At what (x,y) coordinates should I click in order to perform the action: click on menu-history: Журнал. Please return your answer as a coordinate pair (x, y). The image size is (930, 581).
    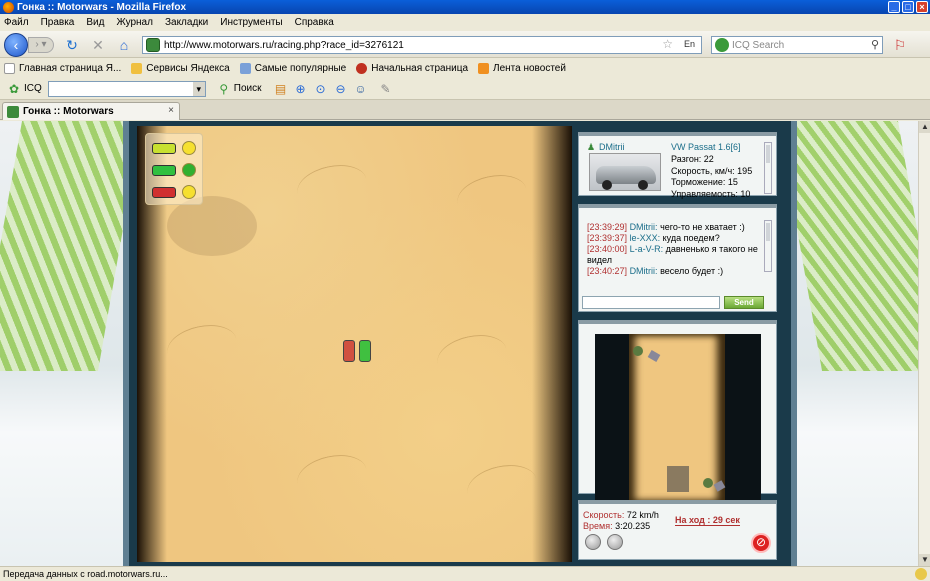
    Looking at the image, I should click on (134, 22).